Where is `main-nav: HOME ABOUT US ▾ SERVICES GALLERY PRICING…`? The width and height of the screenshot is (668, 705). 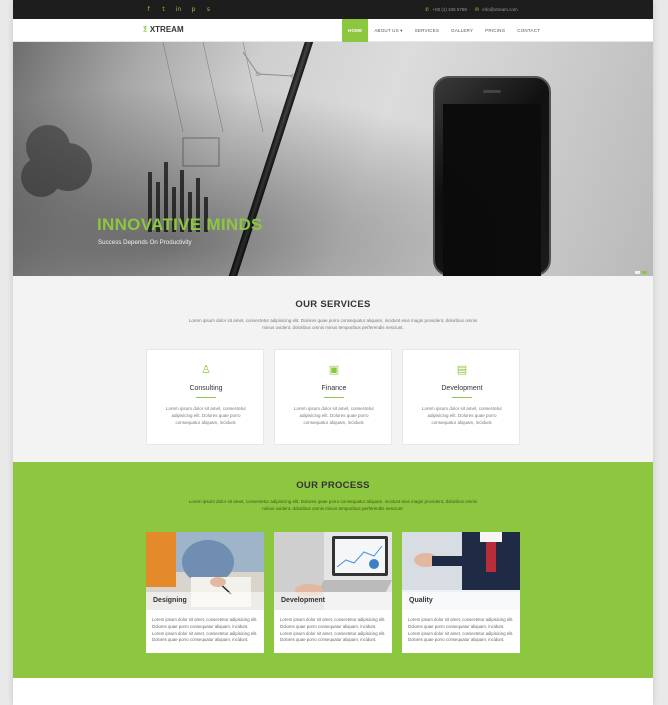 main-nav: HOME ABOUT US ▾ SERVICES GALLERY PRICING… is located at coordinates (444, 30).